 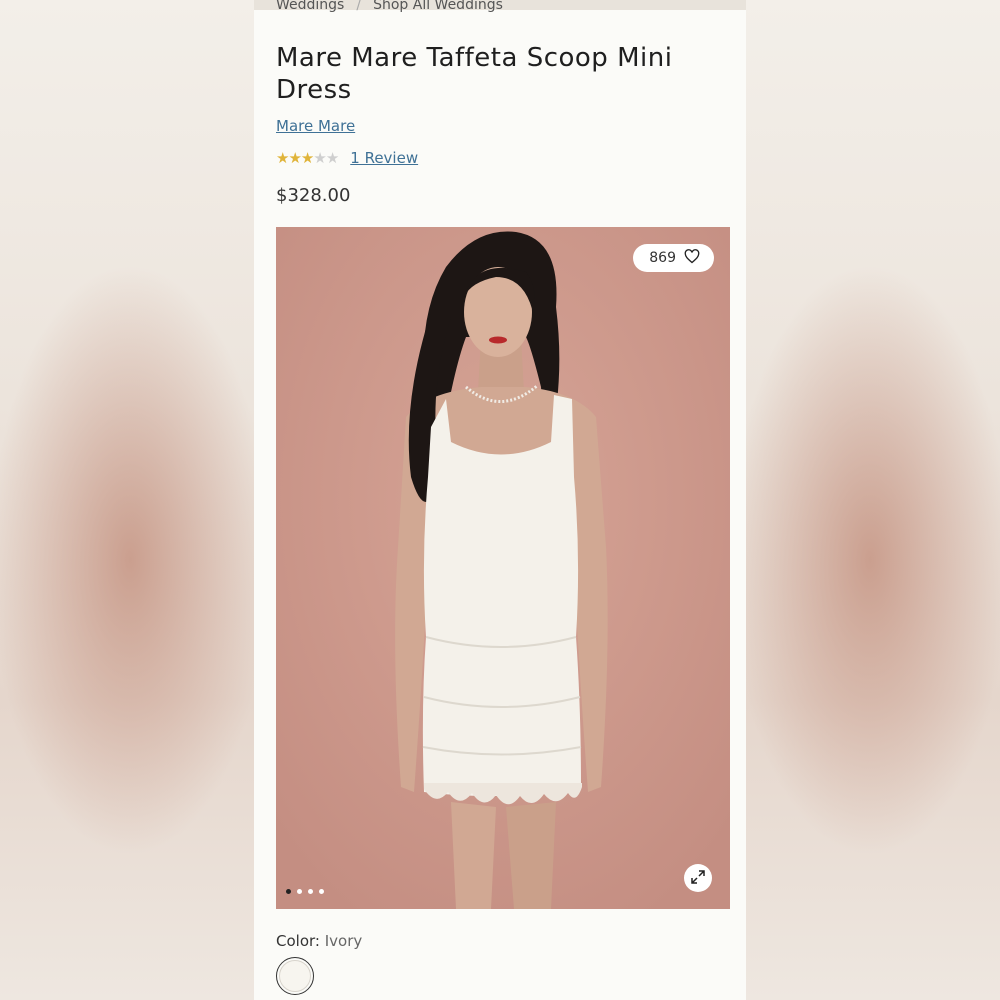 What do you see at coordinates (298, 941) in the screenshot?
I see `color-label: Color:` at bounding box center [298, 941].